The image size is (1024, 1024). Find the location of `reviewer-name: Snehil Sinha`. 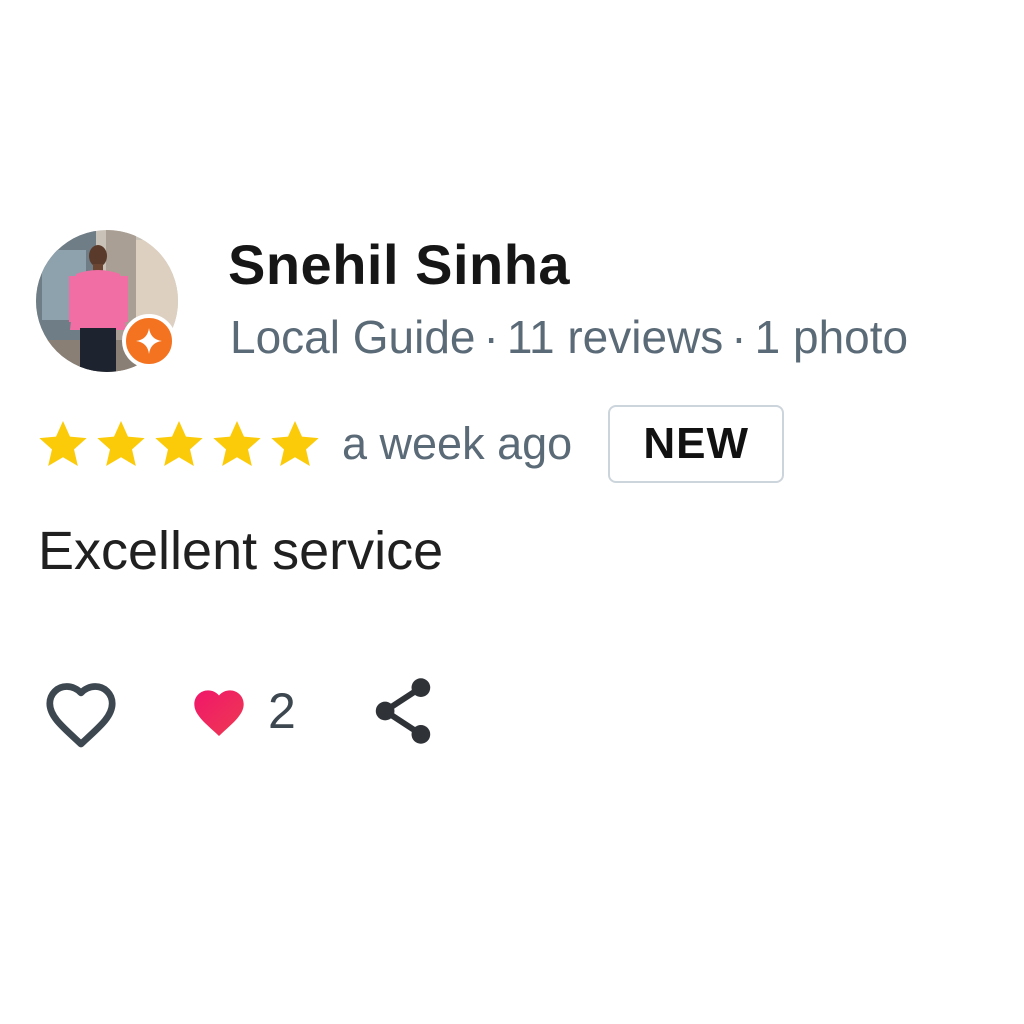

reviewer-name: Snehil Sinha is located at coordinates (399, 264).